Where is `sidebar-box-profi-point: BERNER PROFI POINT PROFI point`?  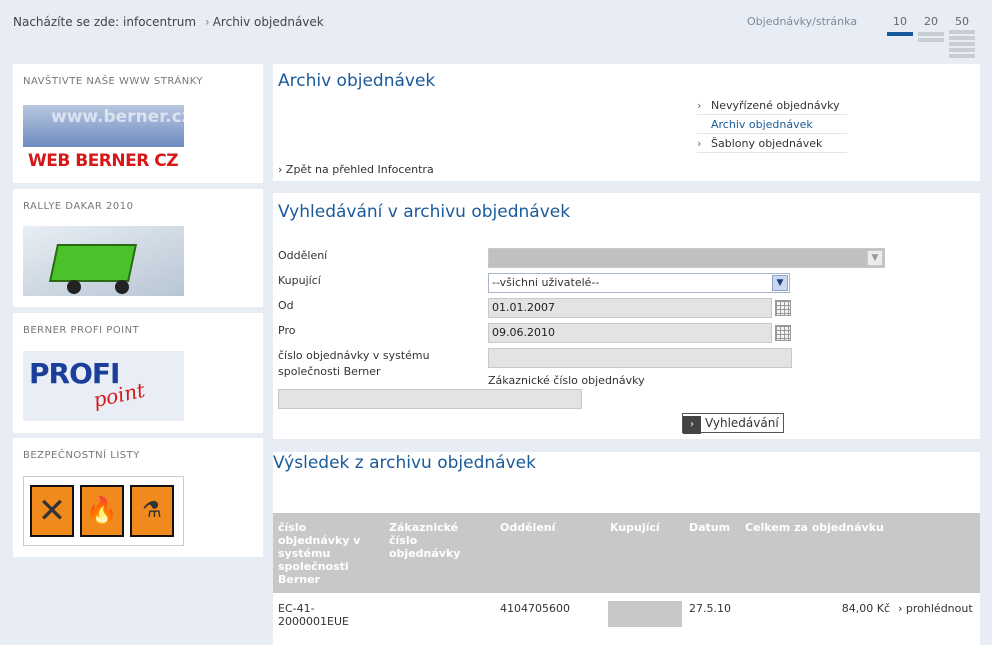
sidebar-box-profi-point: BERNER PROFI POINT PROFI point is located at coordinates (138, 373).